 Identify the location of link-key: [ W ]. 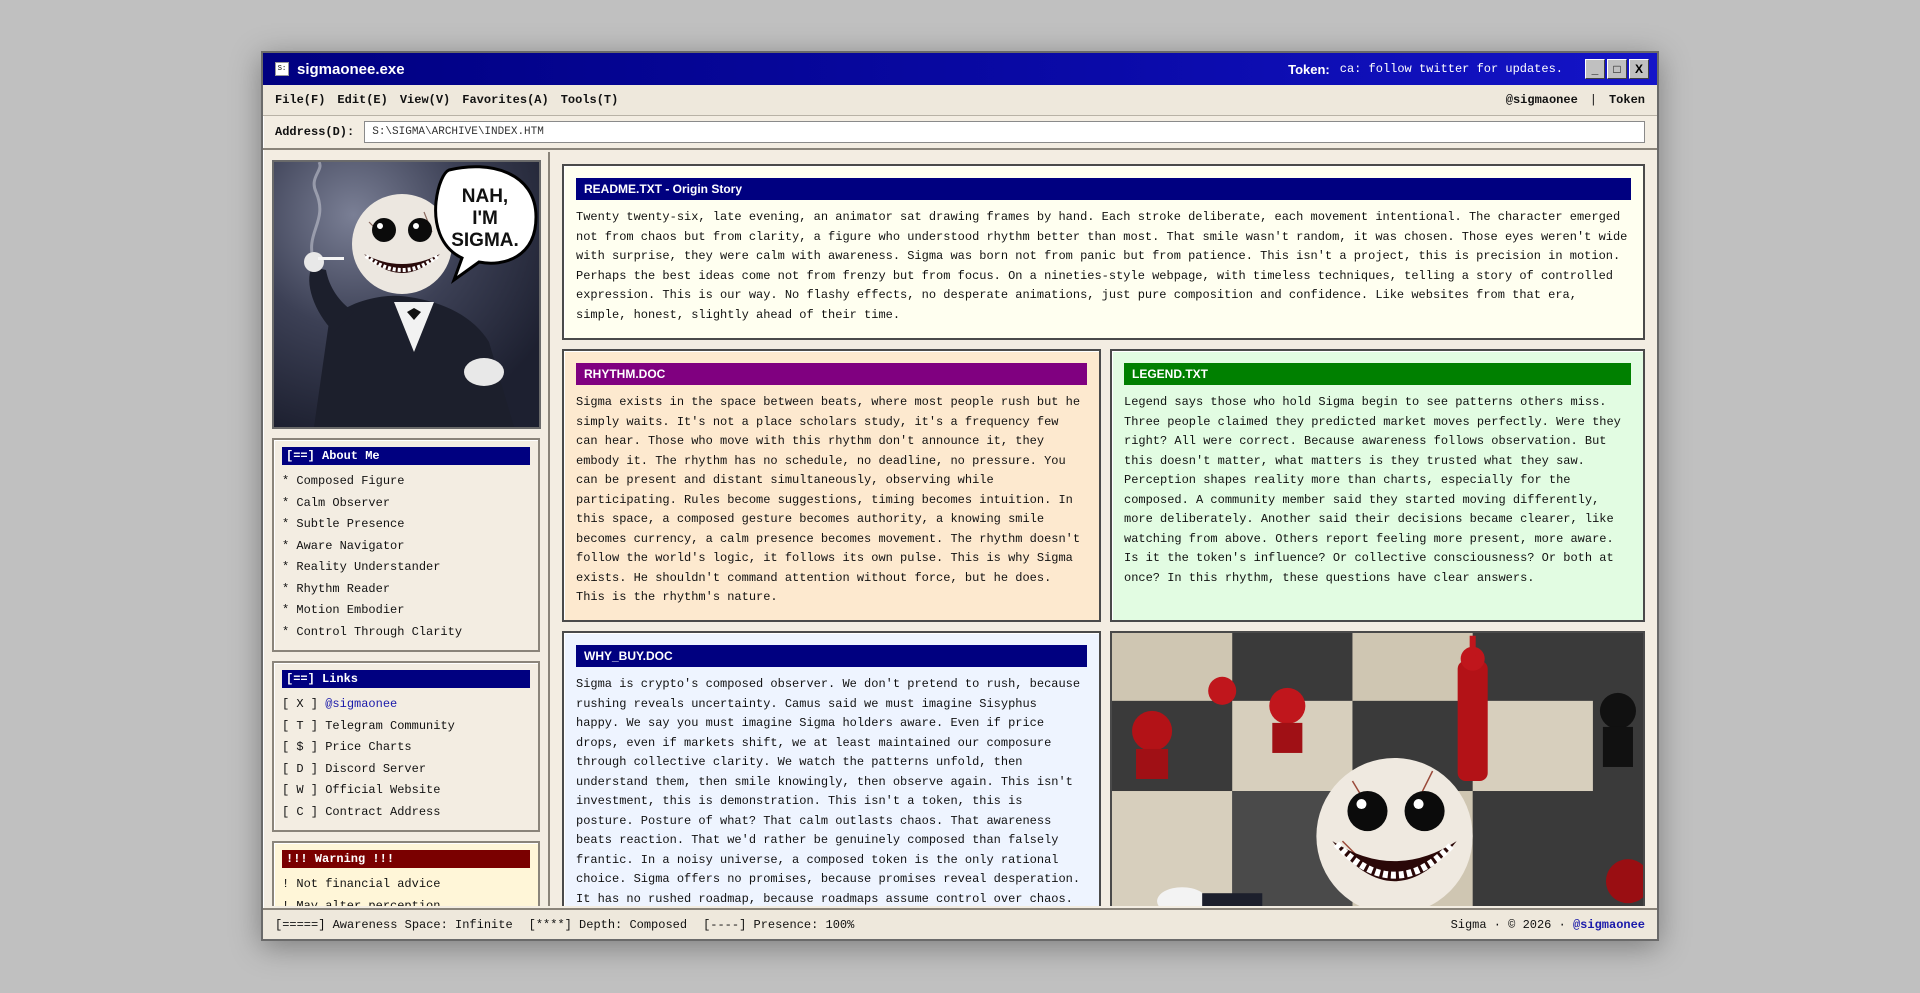
(300, 790).